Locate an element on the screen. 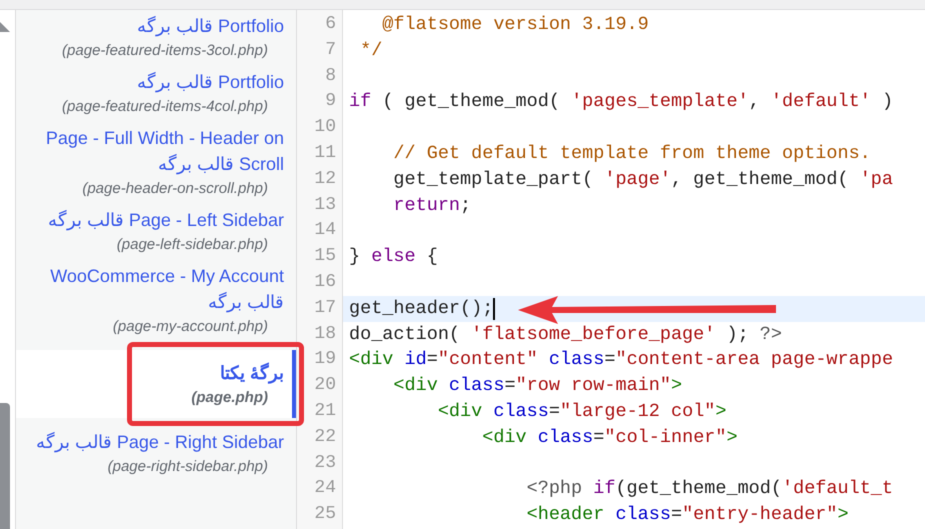 This screenshot has width=925, height=529. line-number: 10 is located at coordinates (325, 128).